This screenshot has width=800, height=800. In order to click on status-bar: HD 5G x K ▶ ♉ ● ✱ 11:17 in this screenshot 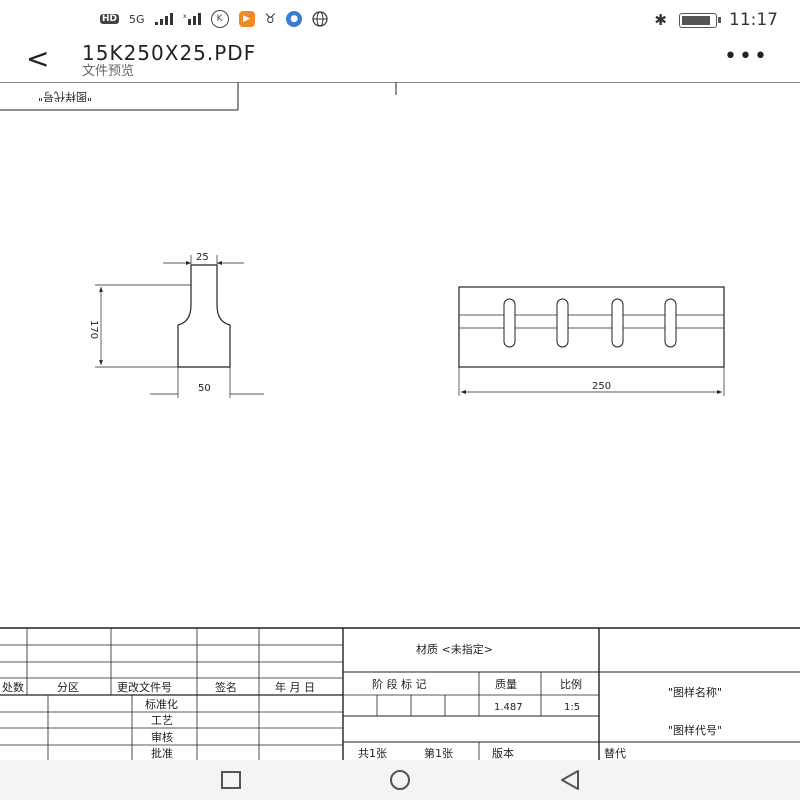, I will do `click(400, 20)`.